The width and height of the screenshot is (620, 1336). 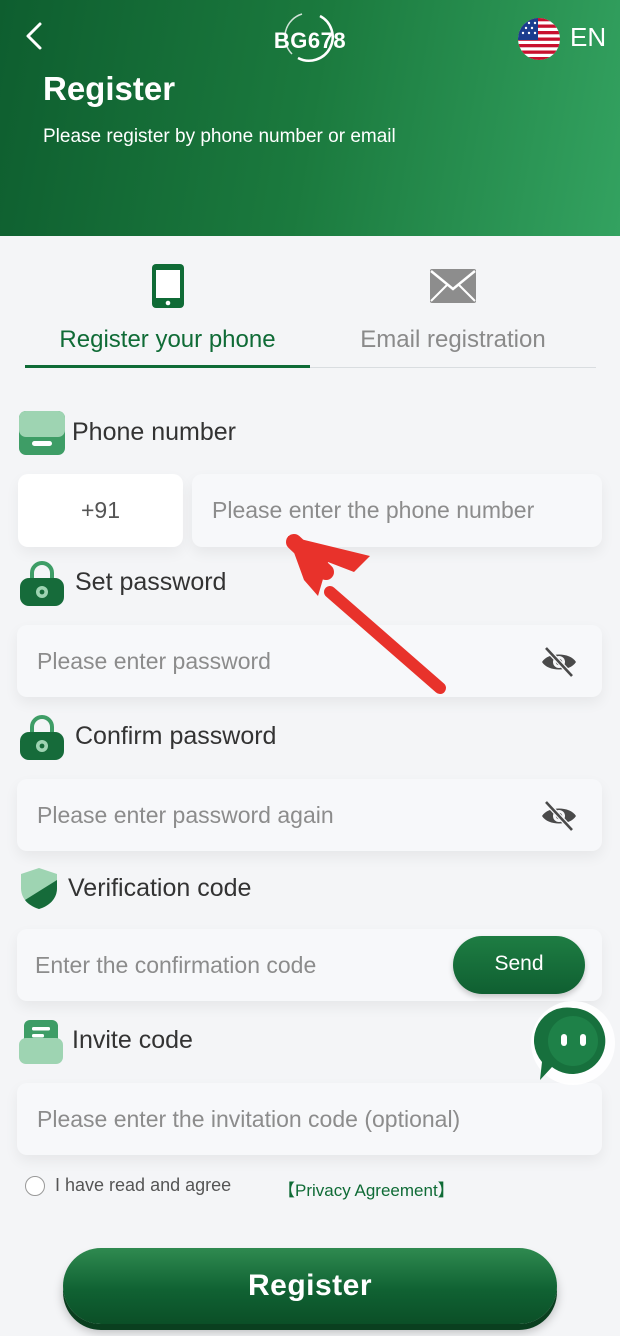 What do you see at coordinates (219, 136) in the screenshot?
I see `page-subtitle: Please register by phone number or email` at bounding box center [219, 136].